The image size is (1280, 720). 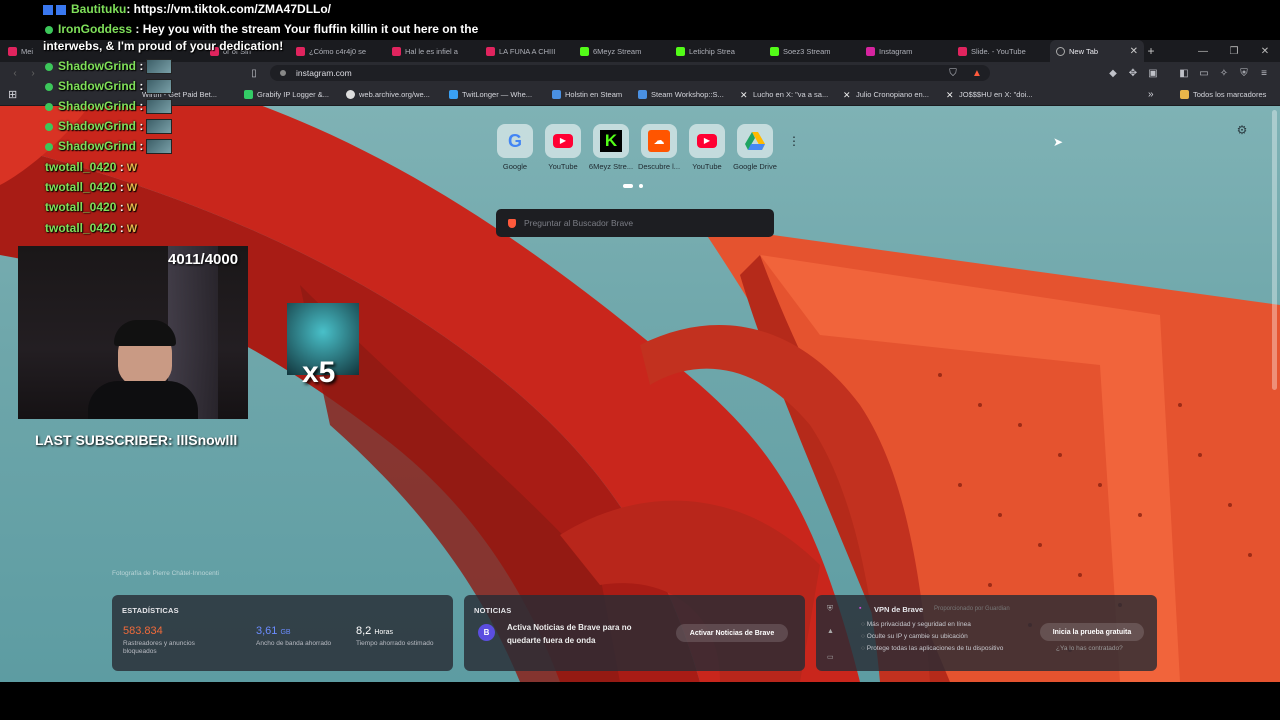 What do you see at coordinates (515, 141) in the screenshot?
I see `google-icon: G` at bounding box center [515, 141].